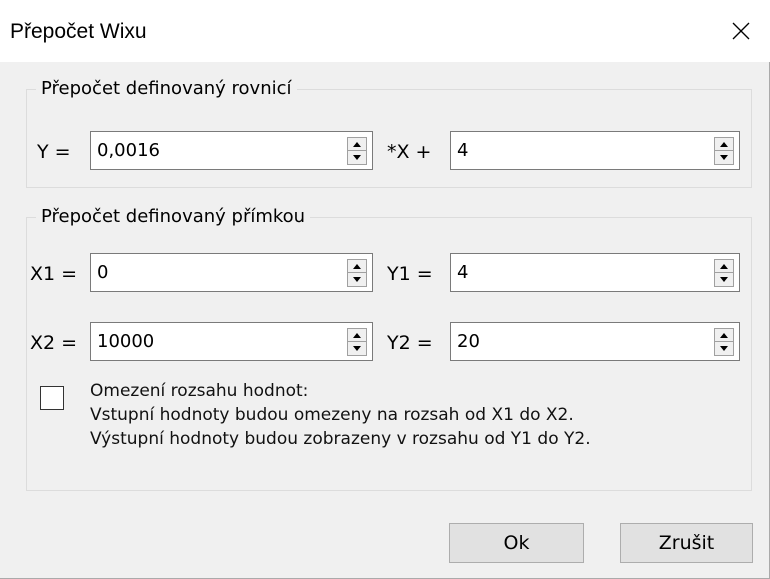 The width and height of the screenshot is (770, 579). I want to click on line-group-label: Přepočet definovaný přímkou, so click(173, 217).